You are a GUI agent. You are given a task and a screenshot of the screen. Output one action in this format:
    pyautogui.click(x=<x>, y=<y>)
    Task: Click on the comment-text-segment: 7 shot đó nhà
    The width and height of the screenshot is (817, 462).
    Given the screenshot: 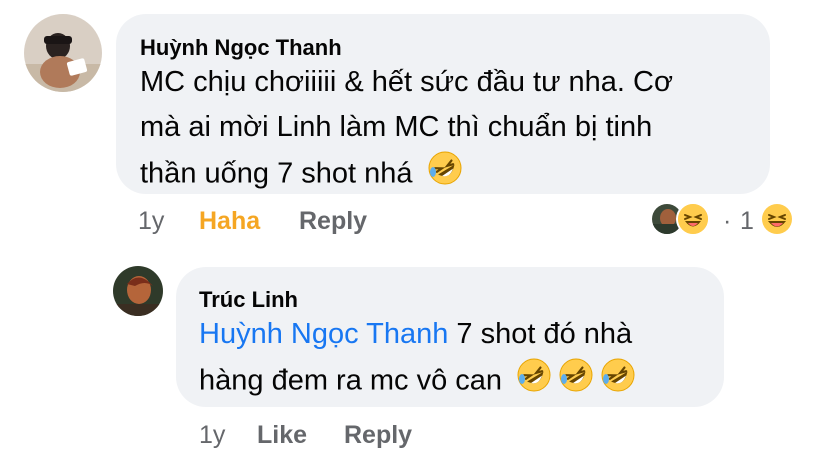 What is the action you would take?
    pyautogui.click(x=540, y=334)
    